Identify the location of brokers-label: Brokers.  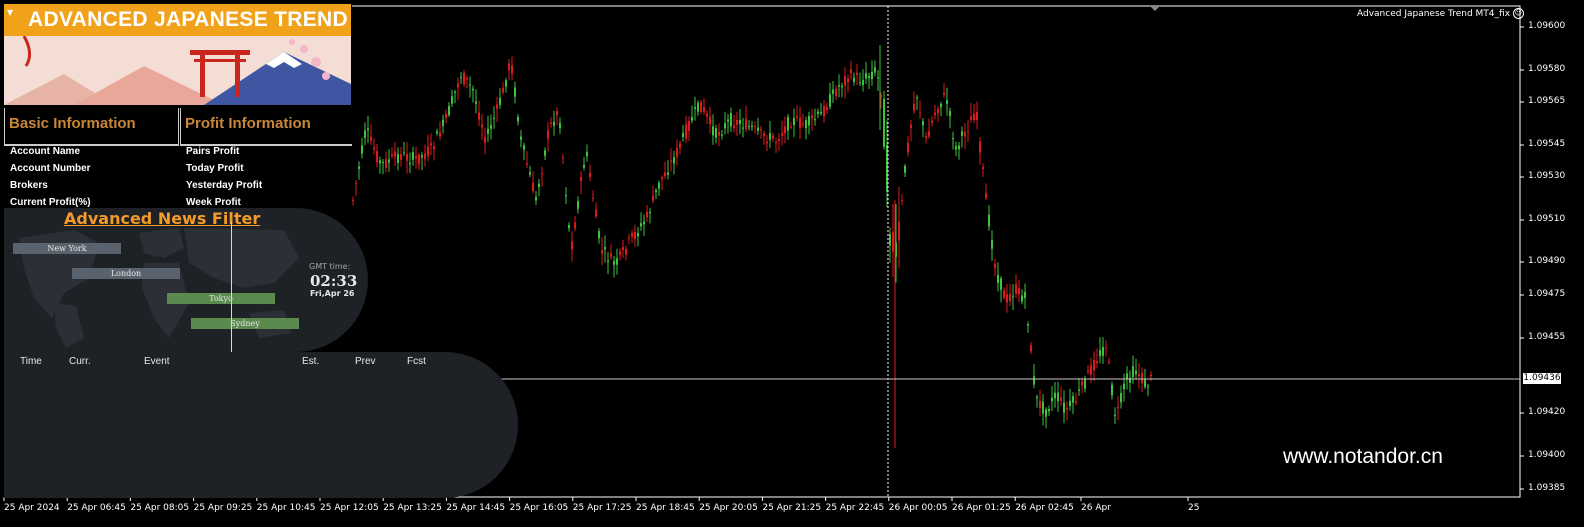
(29, 185).